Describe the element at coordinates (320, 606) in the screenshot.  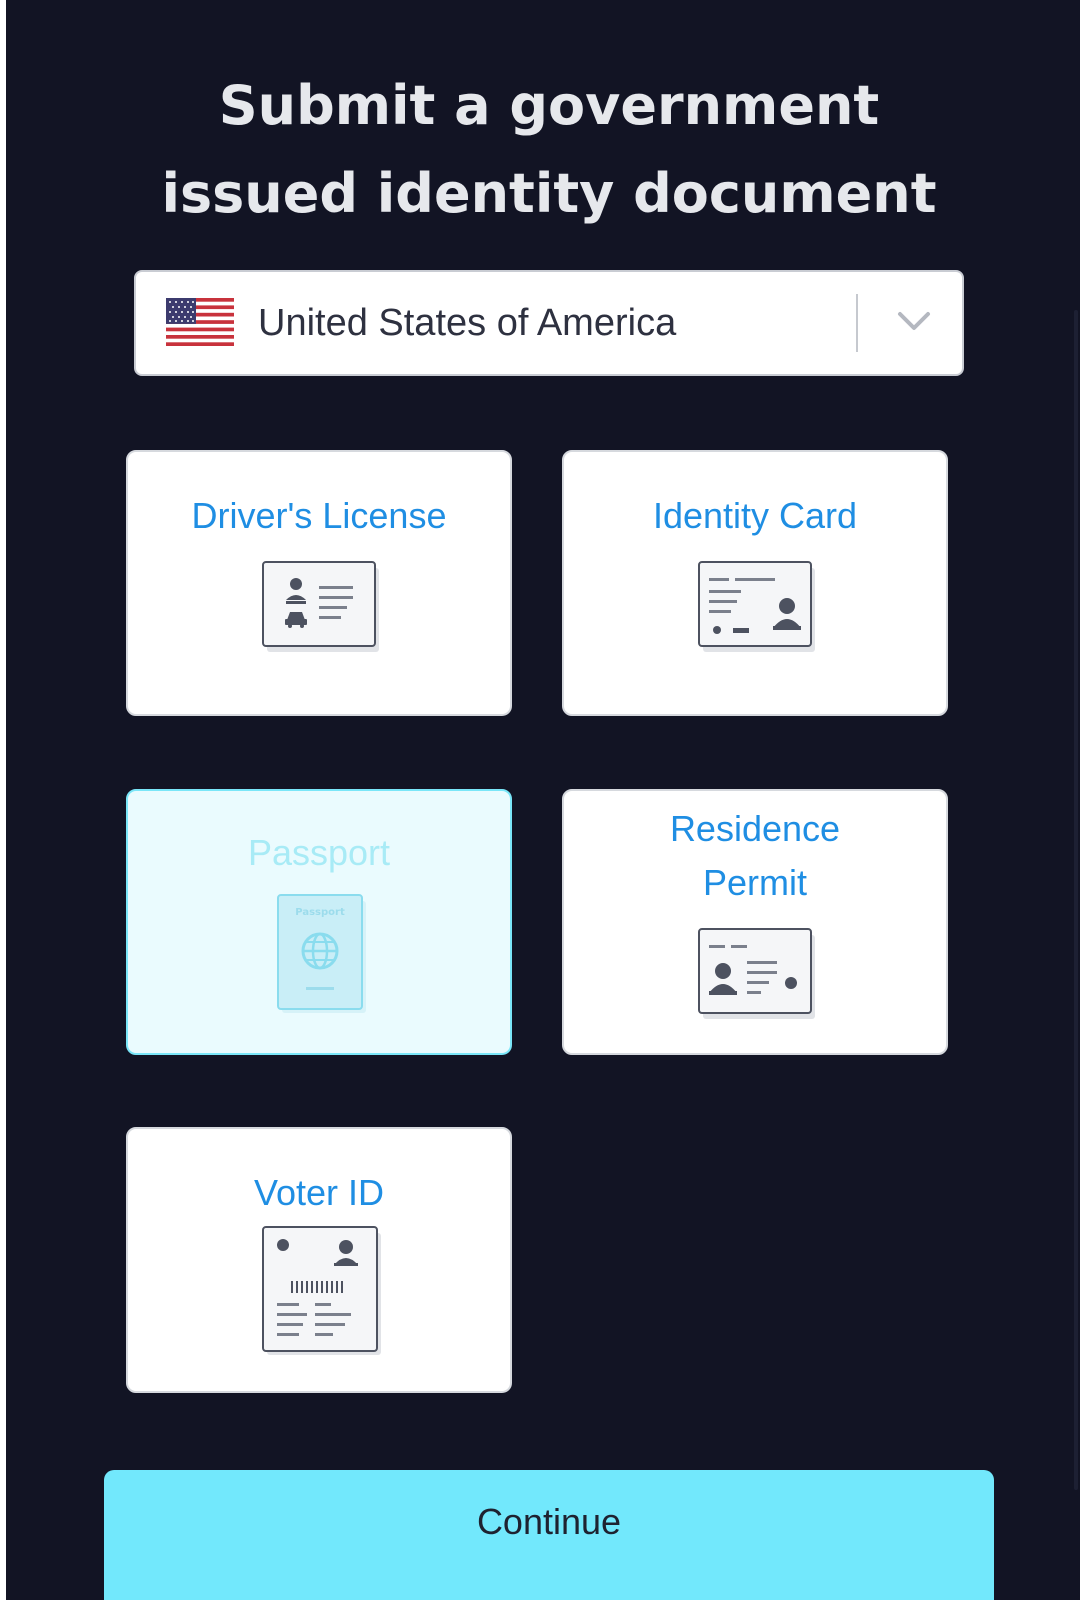
I see `drivers-license-icon` at that location.